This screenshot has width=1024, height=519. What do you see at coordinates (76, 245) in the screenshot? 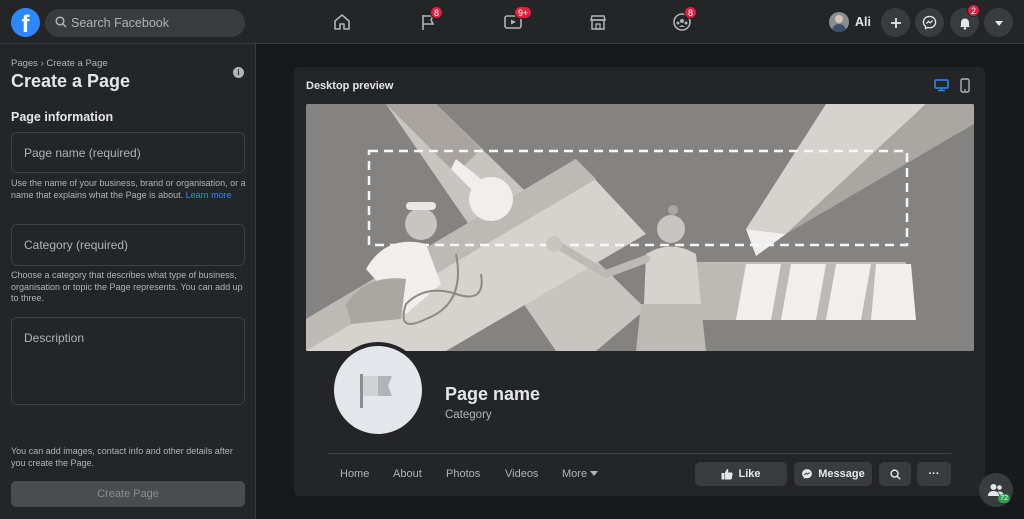
I see `category-placeholder: Category (required)` at bounding box center [76, 245].